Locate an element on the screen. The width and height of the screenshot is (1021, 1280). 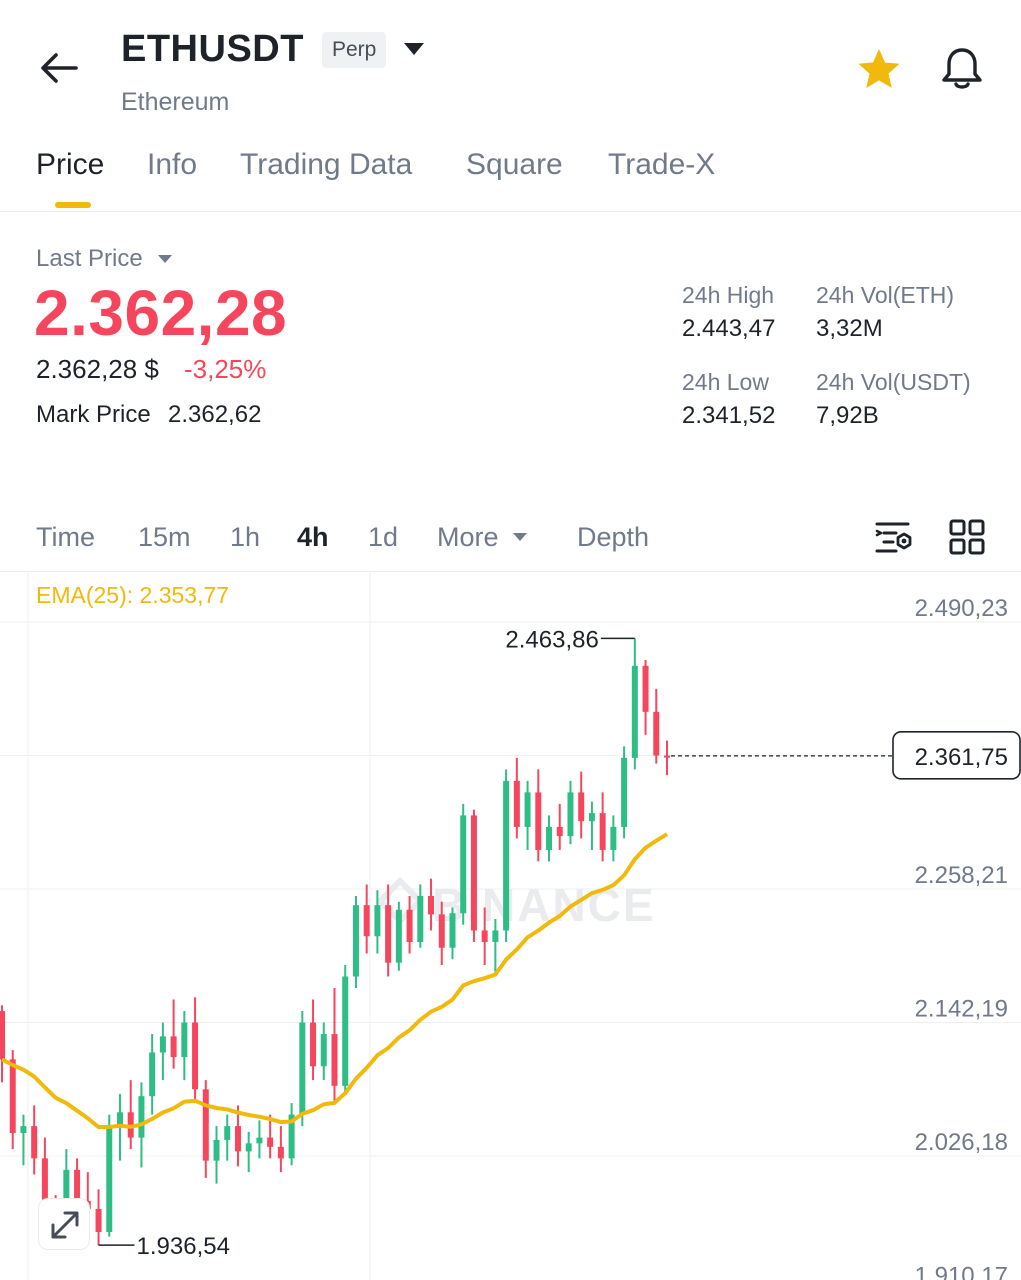
y-axis-tick-label: 2.258,21 is located at coordinates (961, 875).